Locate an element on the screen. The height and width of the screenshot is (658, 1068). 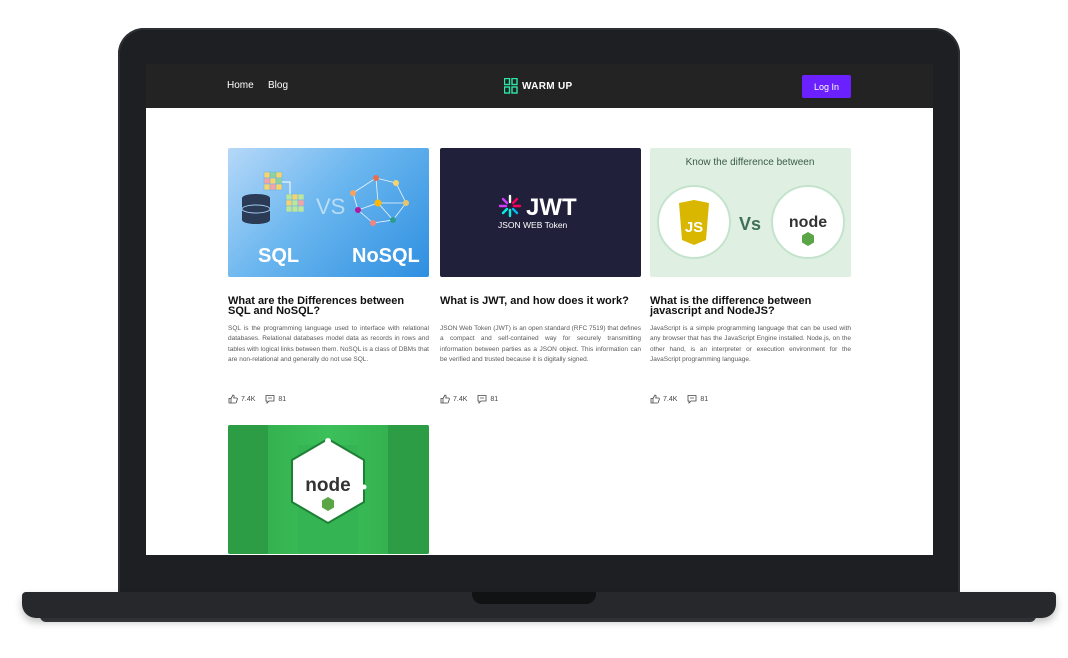
nav-link-home: Home is located at coordinates (240, 85).